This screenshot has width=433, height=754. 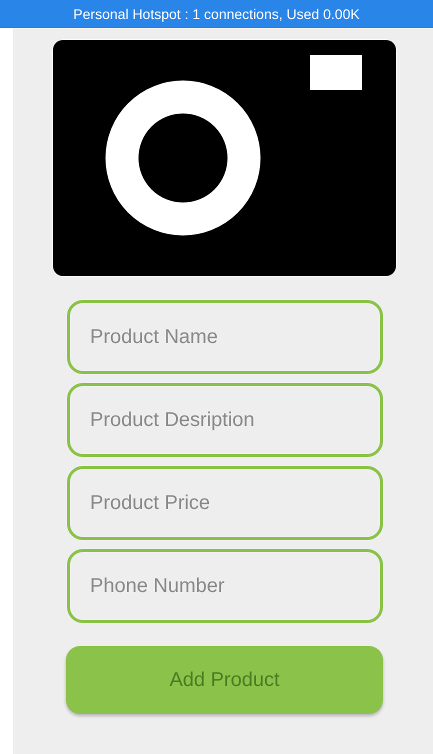 I want to click on add-product-button: Add Product, so click(x=224, y=680).